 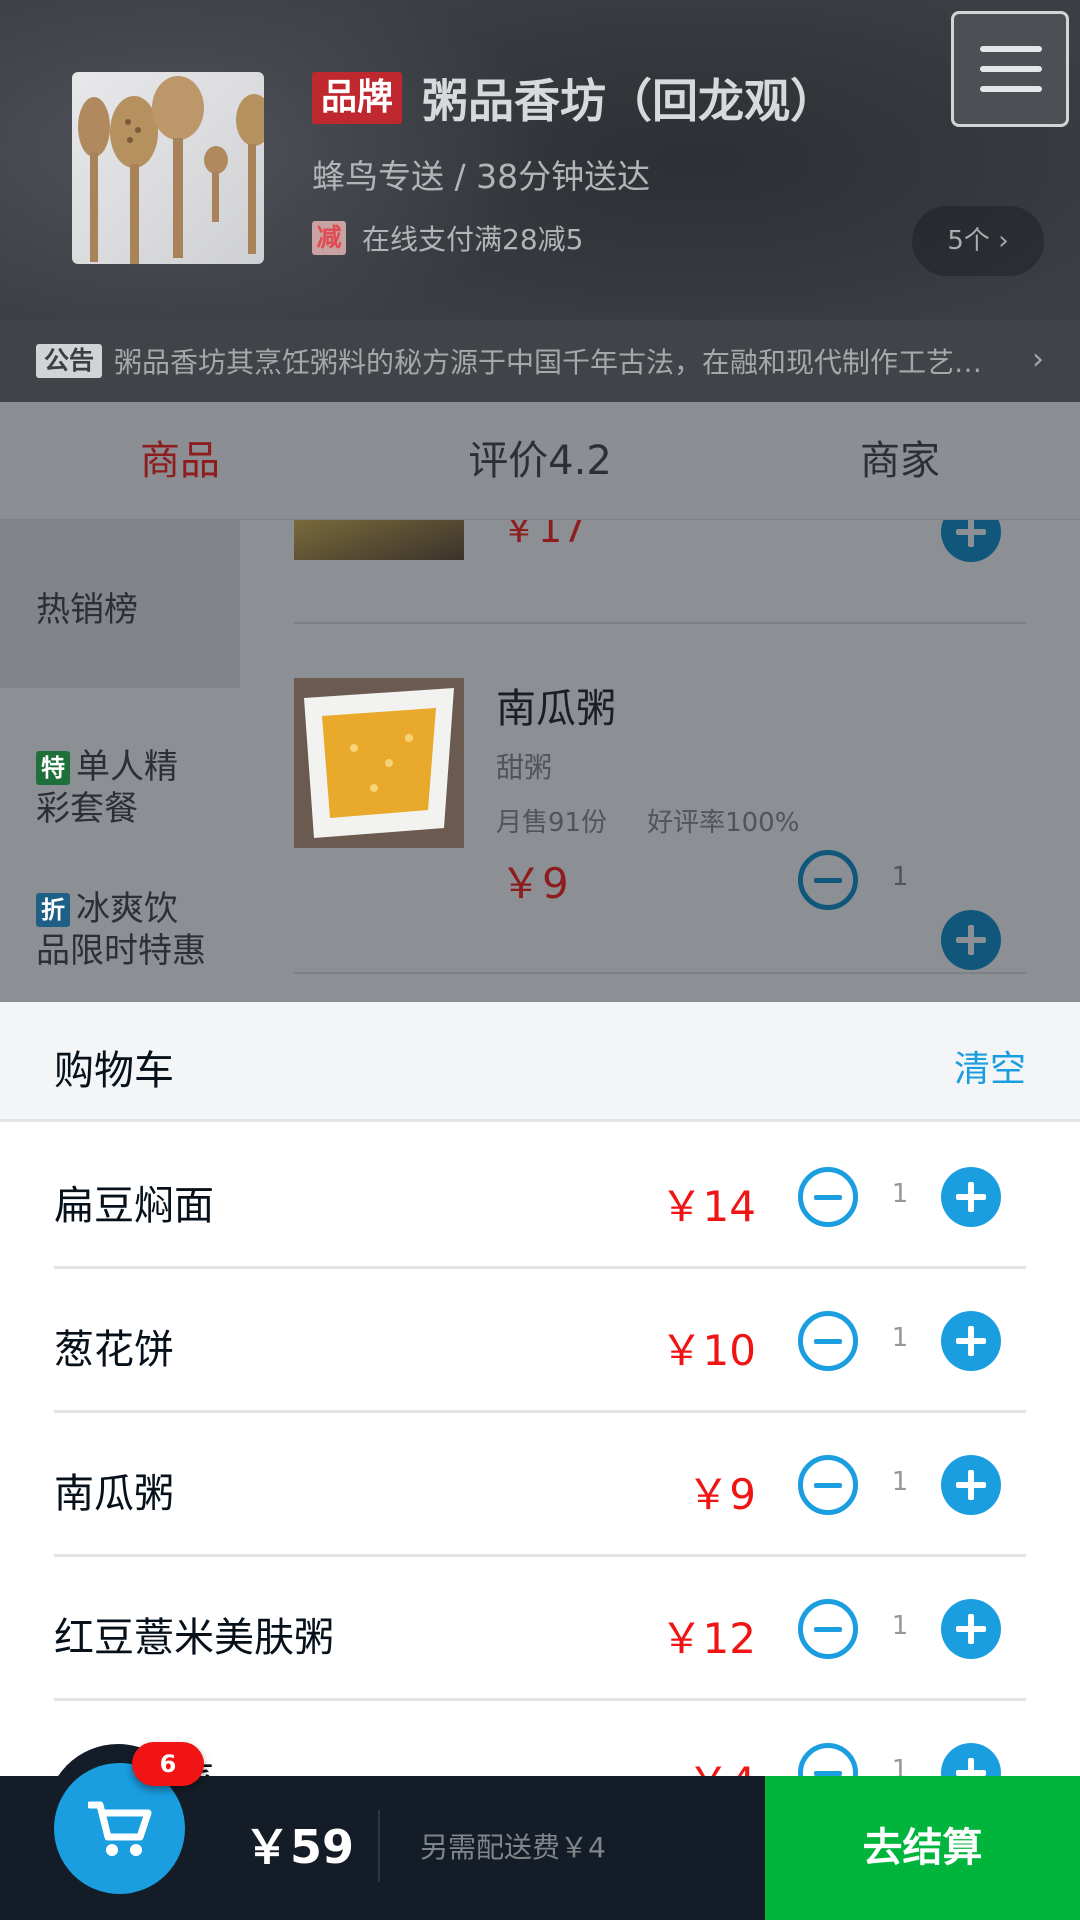 I want to click on cart-item: 红豆薏米美肤粥 ￥12 1, so click(x=540, y=1629).